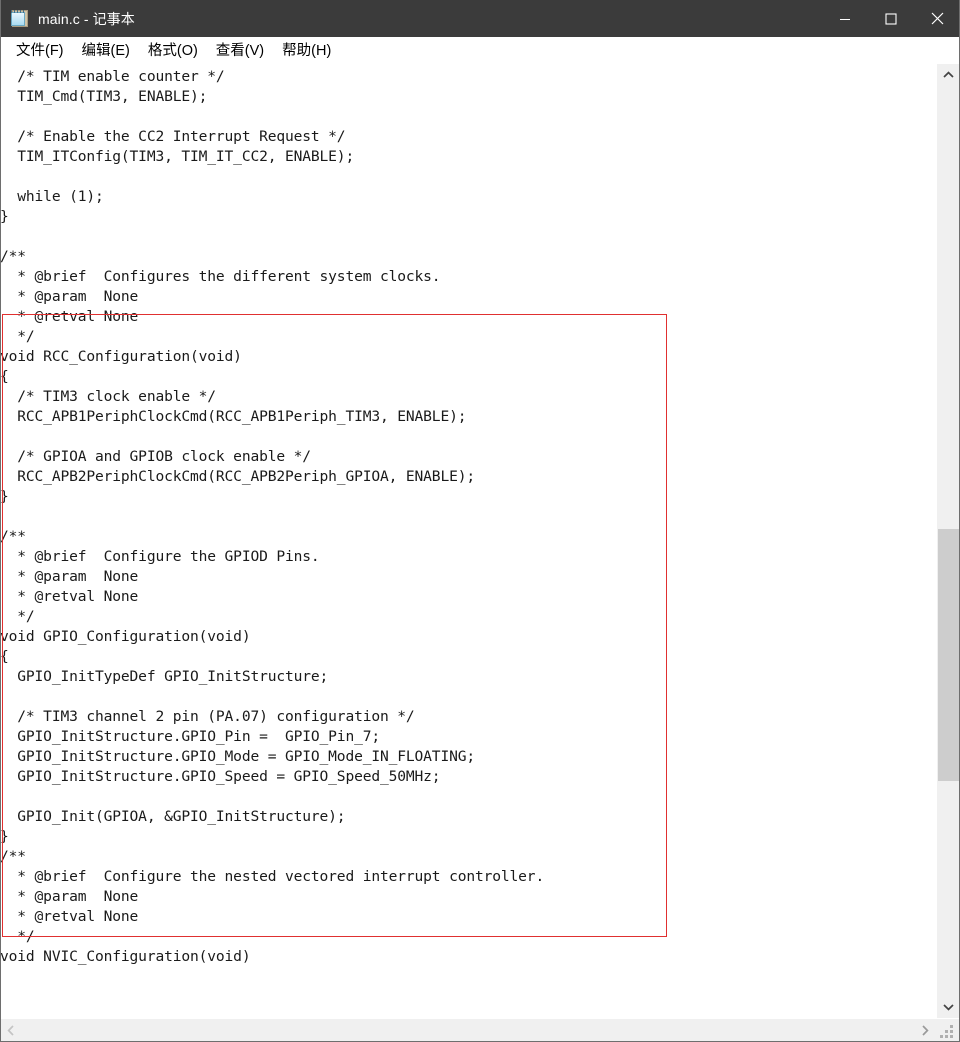  I want to click on chevron-up-icon, so click(948, 74).